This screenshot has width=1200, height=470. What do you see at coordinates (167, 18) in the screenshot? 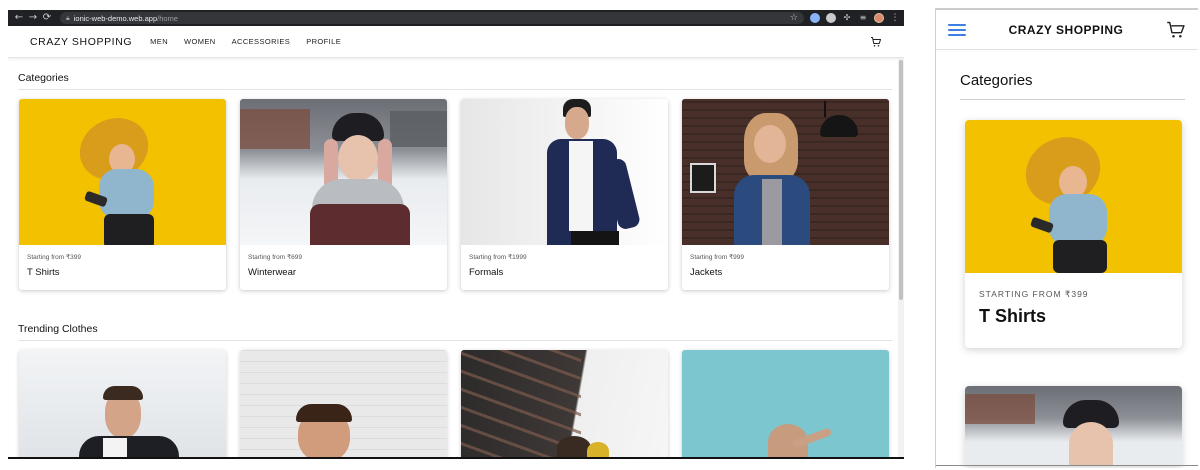
I see `url-path: /home` at bounding box center [167, 18].